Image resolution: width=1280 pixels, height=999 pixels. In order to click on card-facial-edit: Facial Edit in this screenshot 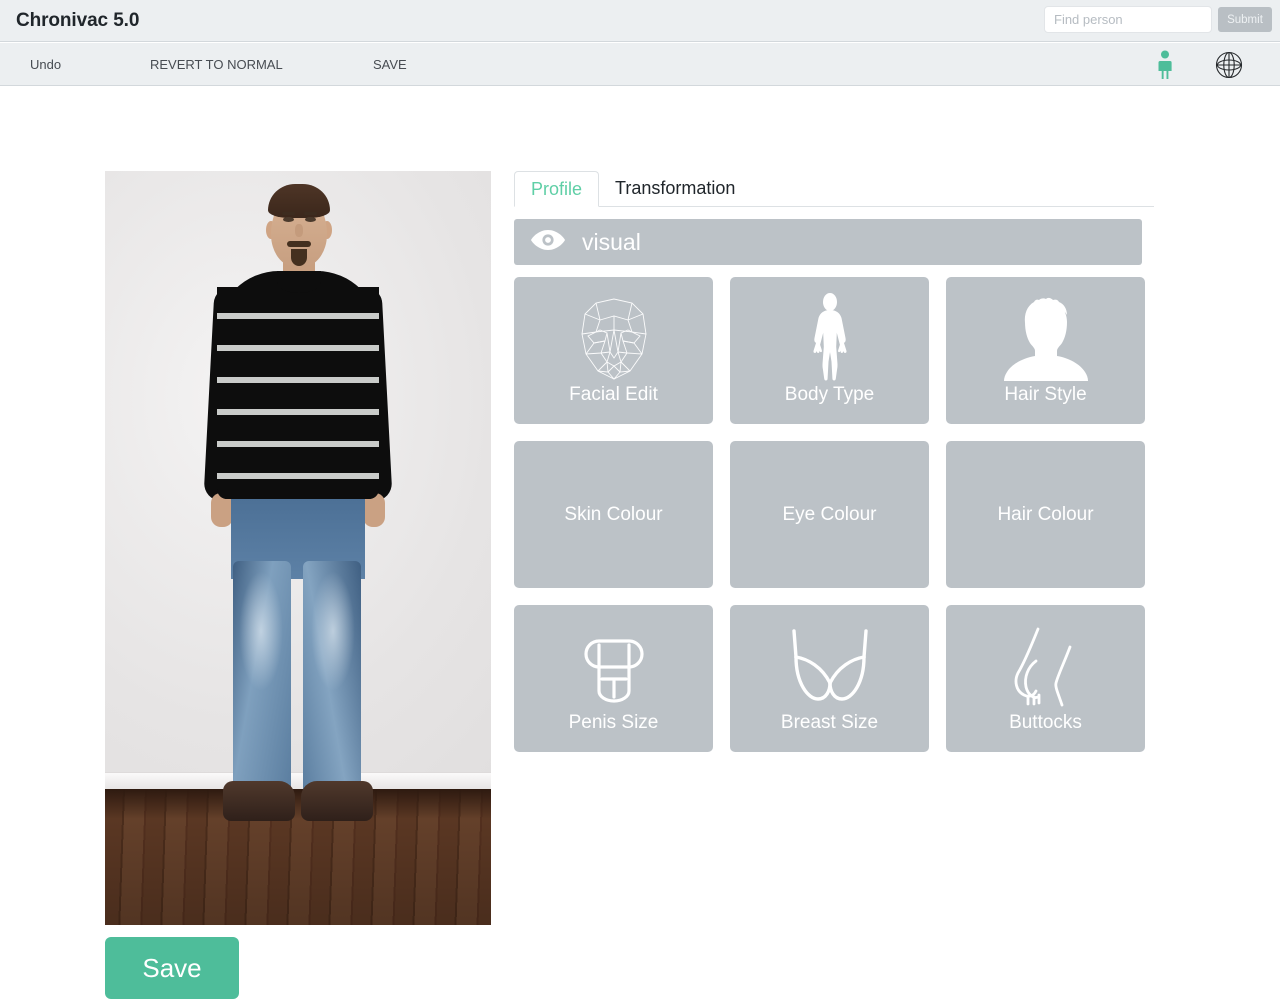, I will do `click(613, 350)`.